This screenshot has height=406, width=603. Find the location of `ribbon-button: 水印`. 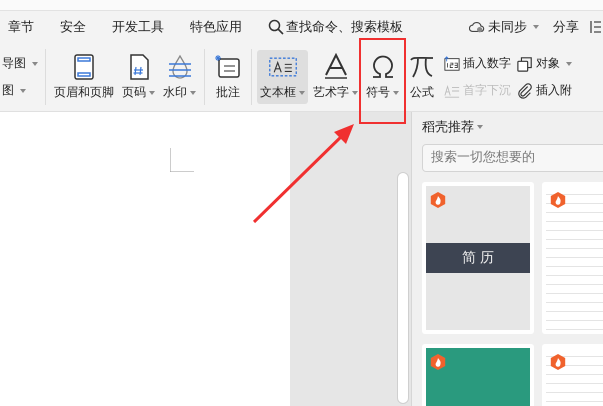

ribbon-button: 水印 is located at coordinates (179, 77).